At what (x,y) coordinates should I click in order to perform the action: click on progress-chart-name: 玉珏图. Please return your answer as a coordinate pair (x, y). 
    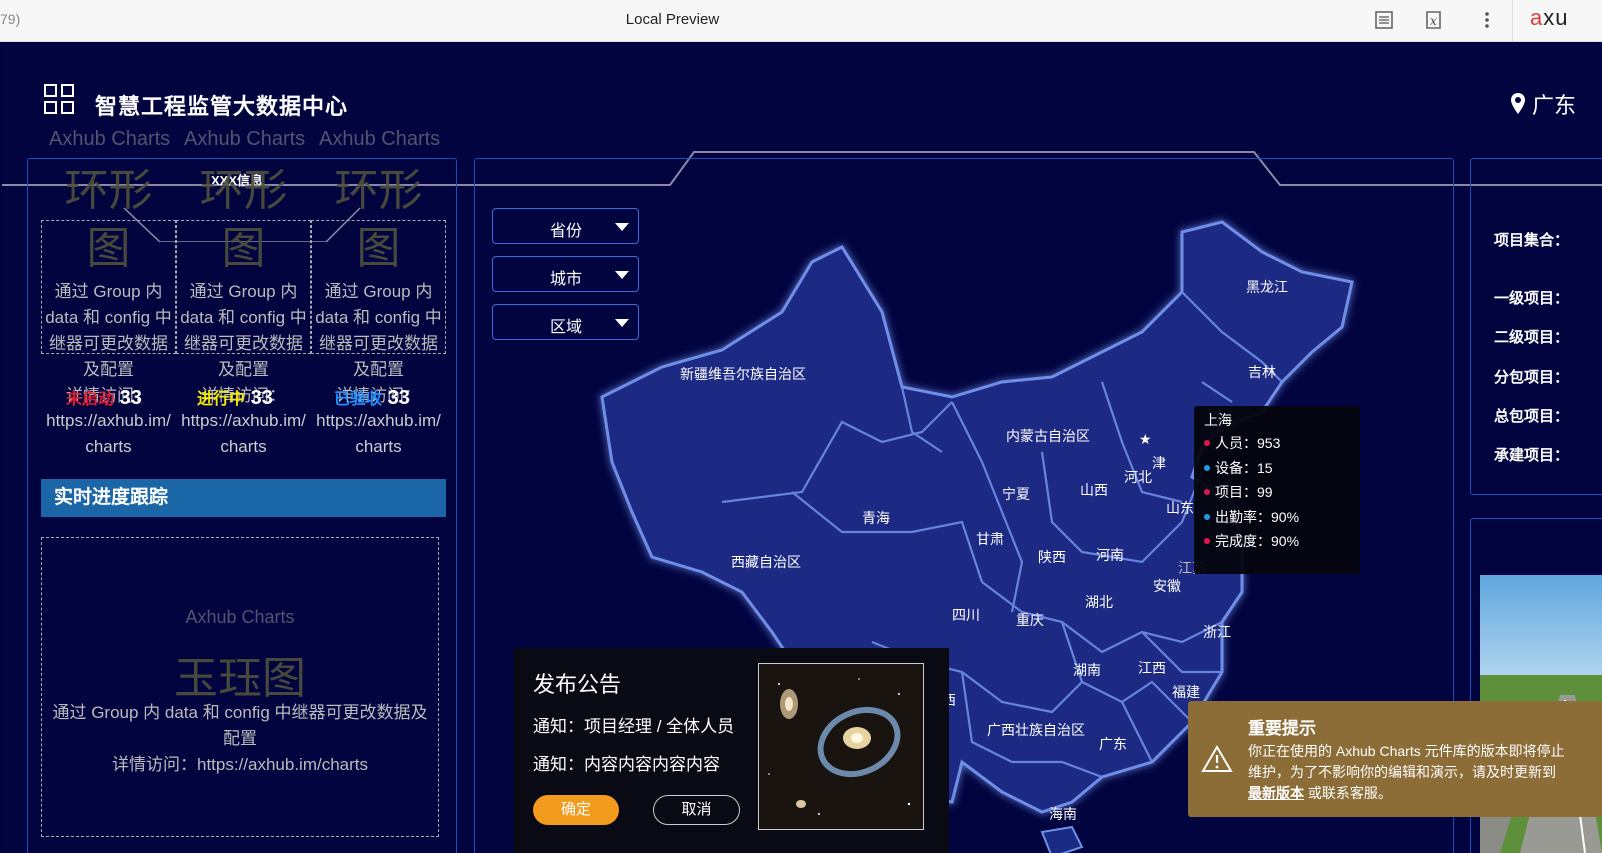
    Looking at the image, I should click on (240, 678).